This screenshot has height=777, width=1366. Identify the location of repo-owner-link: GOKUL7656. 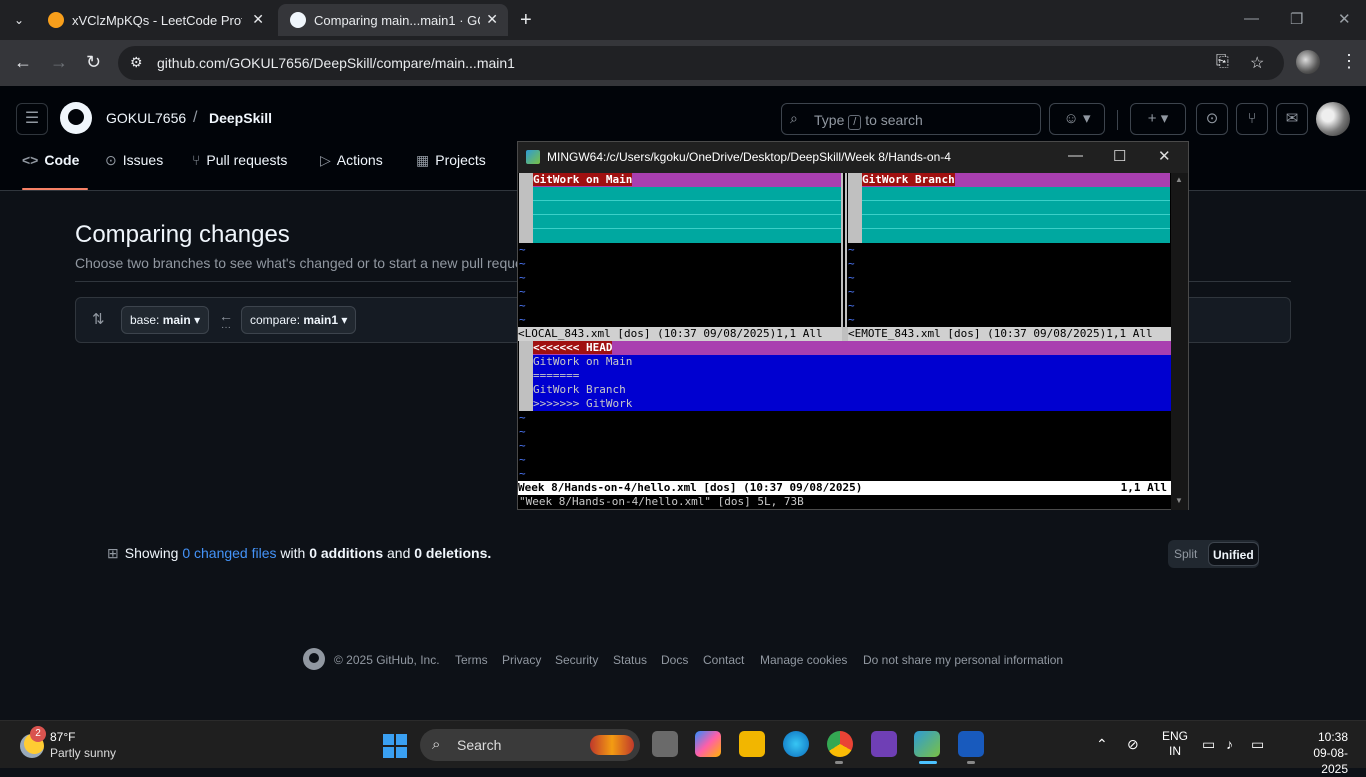
(146, 118).